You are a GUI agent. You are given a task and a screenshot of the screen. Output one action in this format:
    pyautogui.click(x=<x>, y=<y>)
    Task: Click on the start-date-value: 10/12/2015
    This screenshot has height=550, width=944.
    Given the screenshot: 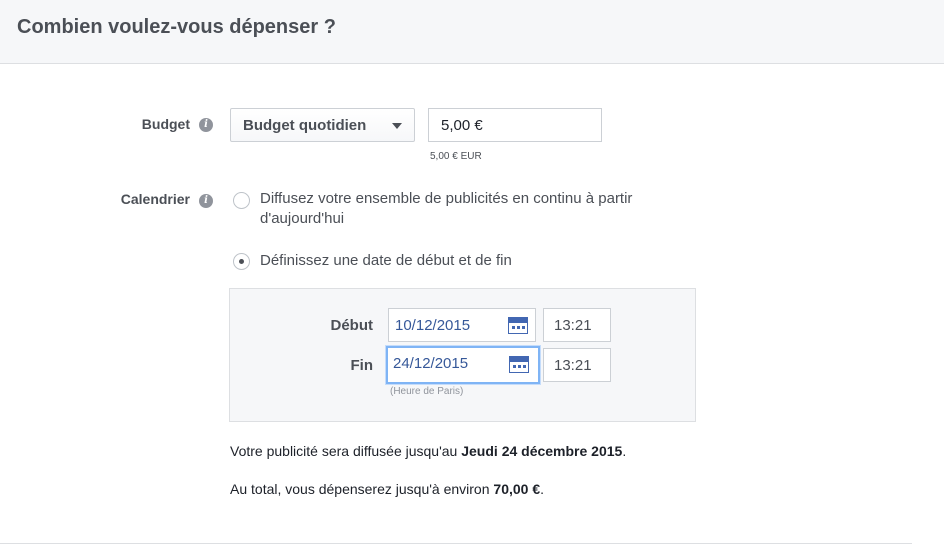 What is the action you would take?
    pyautogui.click(x=433, y=325)
    